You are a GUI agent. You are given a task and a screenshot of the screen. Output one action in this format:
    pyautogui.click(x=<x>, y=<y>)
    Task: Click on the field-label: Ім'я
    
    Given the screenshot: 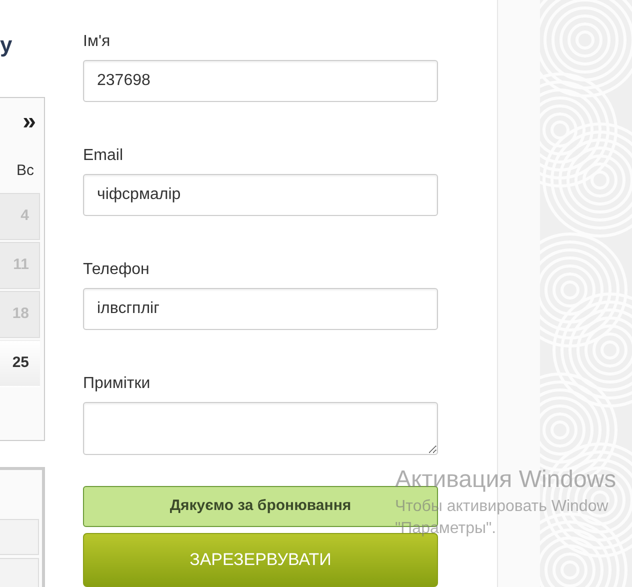 What is the action you would take?
    pyautogui.click(x=97, y=42)
    